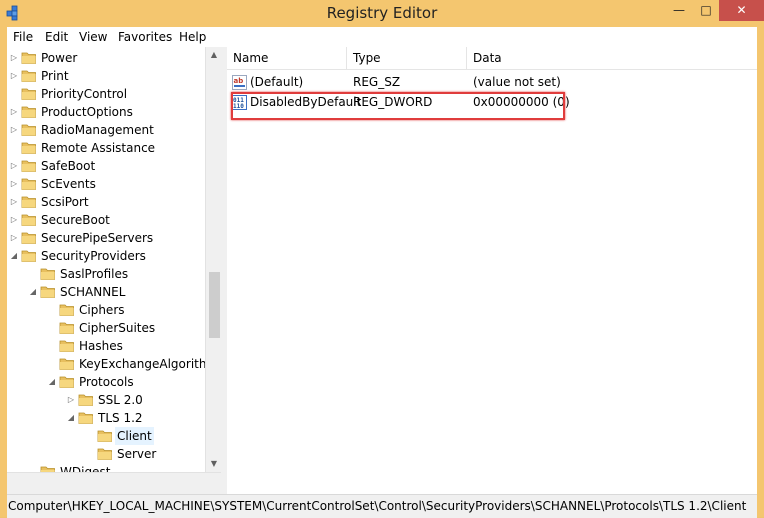 The height and width of the screenshot is (518, 764). What do you see at coordinates (213, 259) in the screenshot?
I see `tree-vertical-scrollbar: ▲ ▼` at bounding box center [213, 259].